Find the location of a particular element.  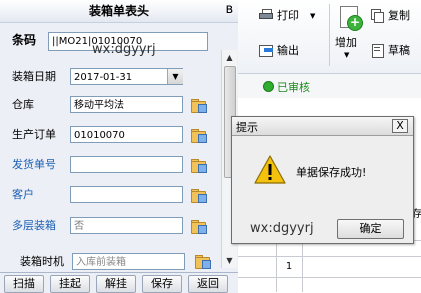

export-icon is located at coordinates (266, 50).